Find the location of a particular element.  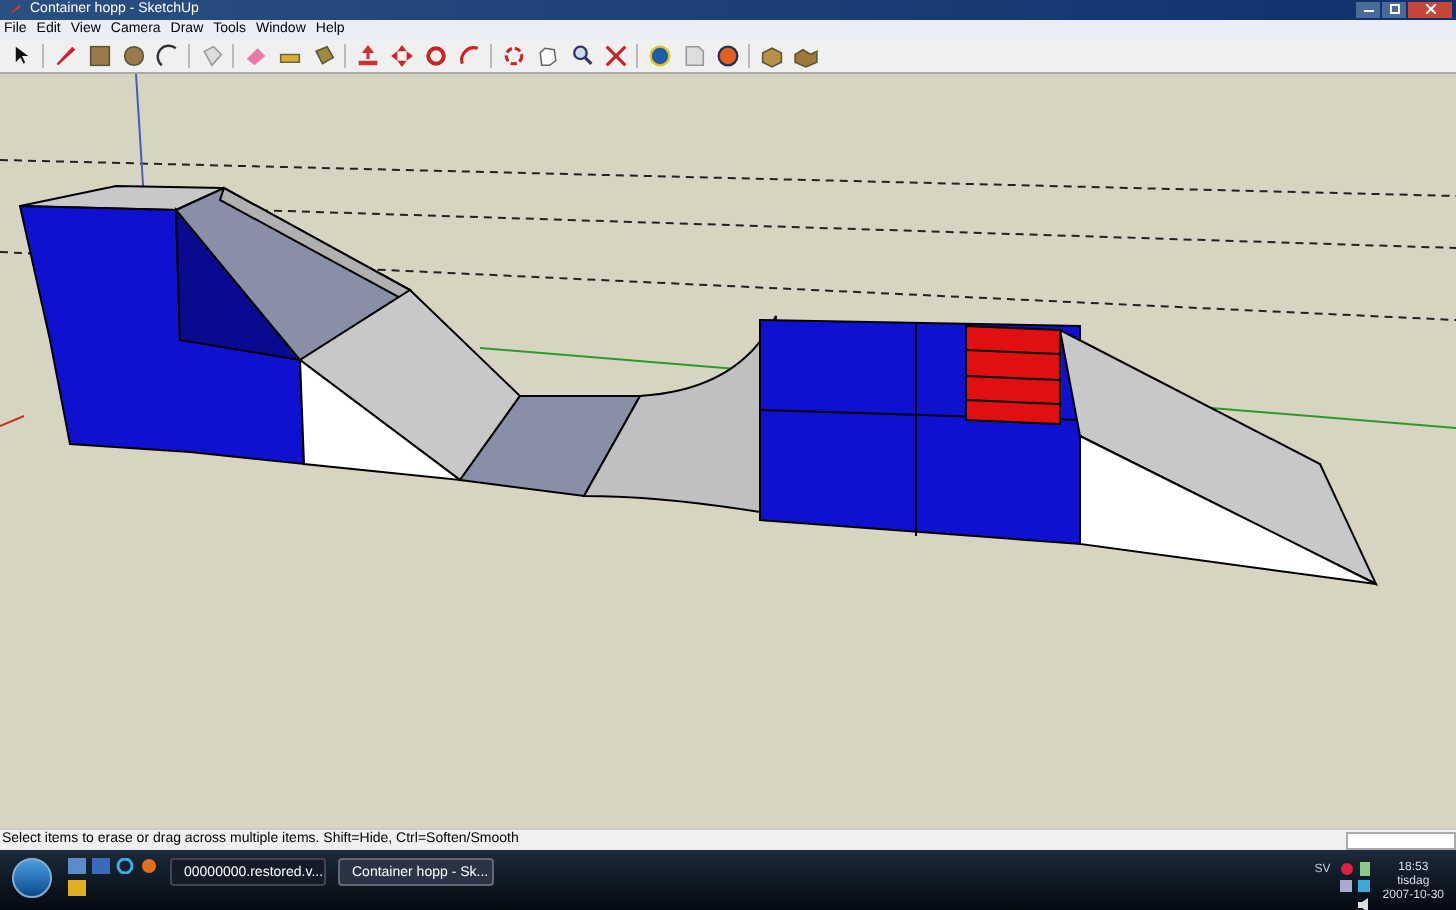

axis-line is located at coordinates (12, 421).